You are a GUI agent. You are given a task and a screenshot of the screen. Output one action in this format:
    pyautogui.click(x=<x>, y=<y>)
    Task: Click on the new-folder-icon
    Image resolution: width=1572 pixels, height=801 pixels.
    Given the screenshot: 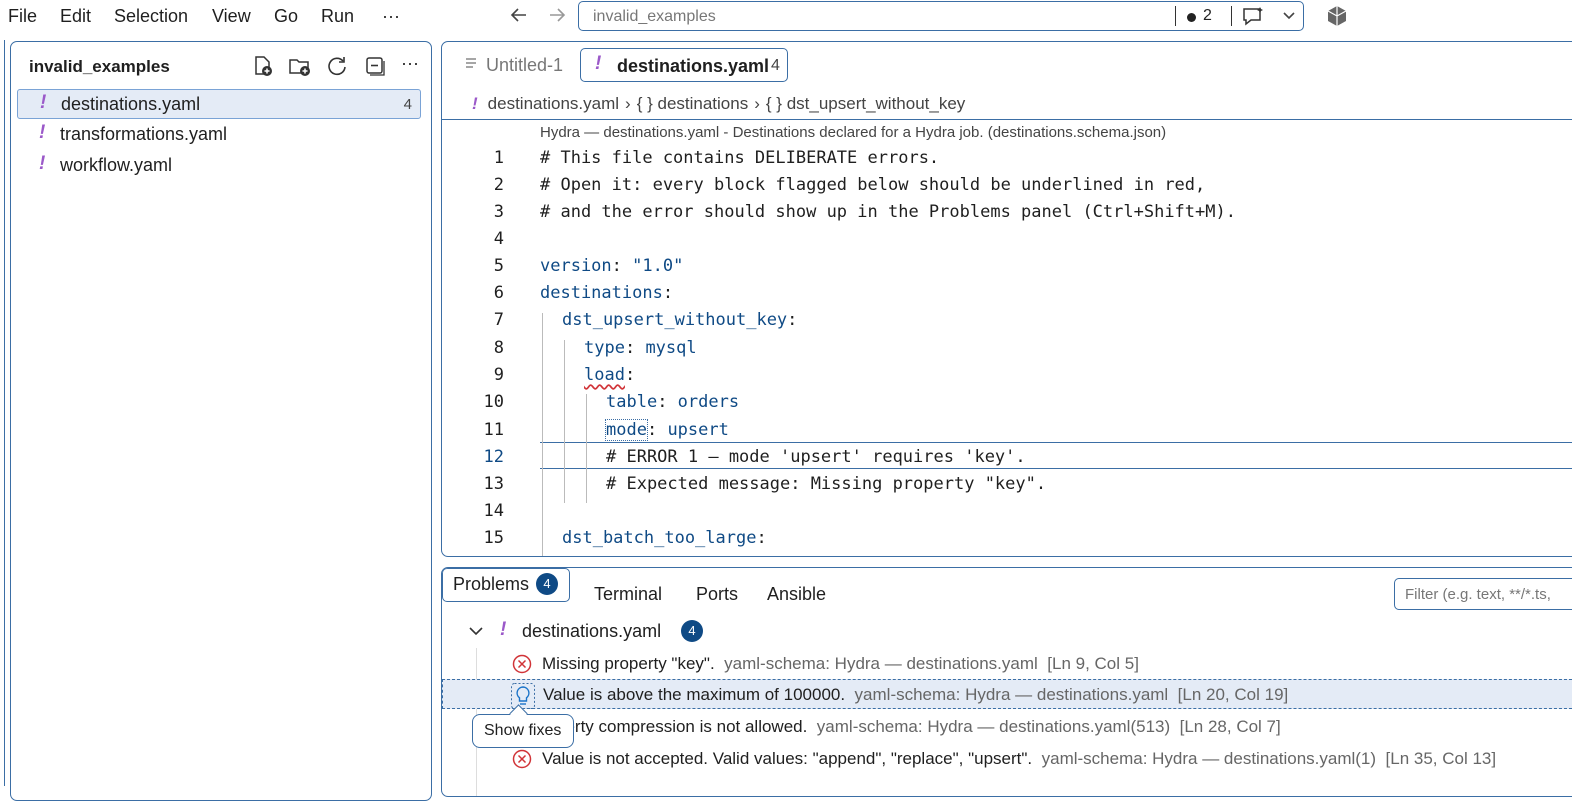 What is the action you would take?
    pyautogui.click(x=300, y=68)
    